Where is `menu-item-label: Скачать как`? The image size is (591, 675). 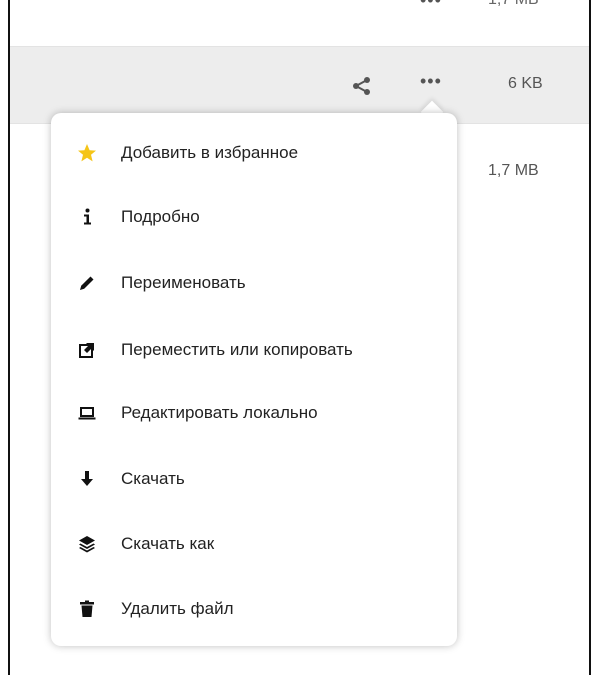
menu-item-label: Скачать как is located at coordinates (168, 543).